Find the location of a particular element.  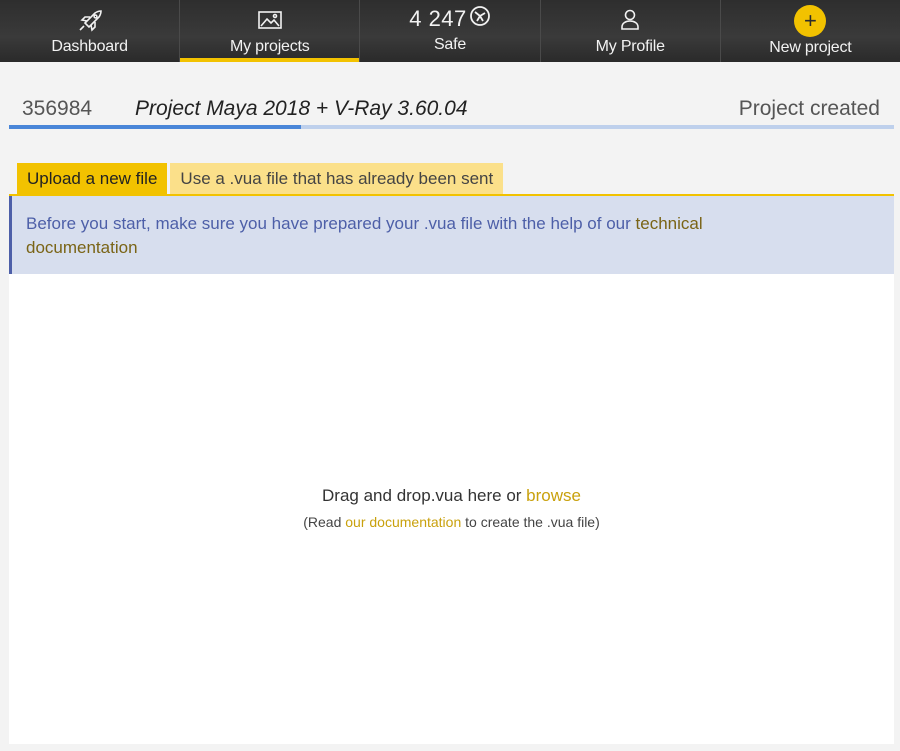

nav-safe: 4 247 Safe is located at coordinates (450, 31).